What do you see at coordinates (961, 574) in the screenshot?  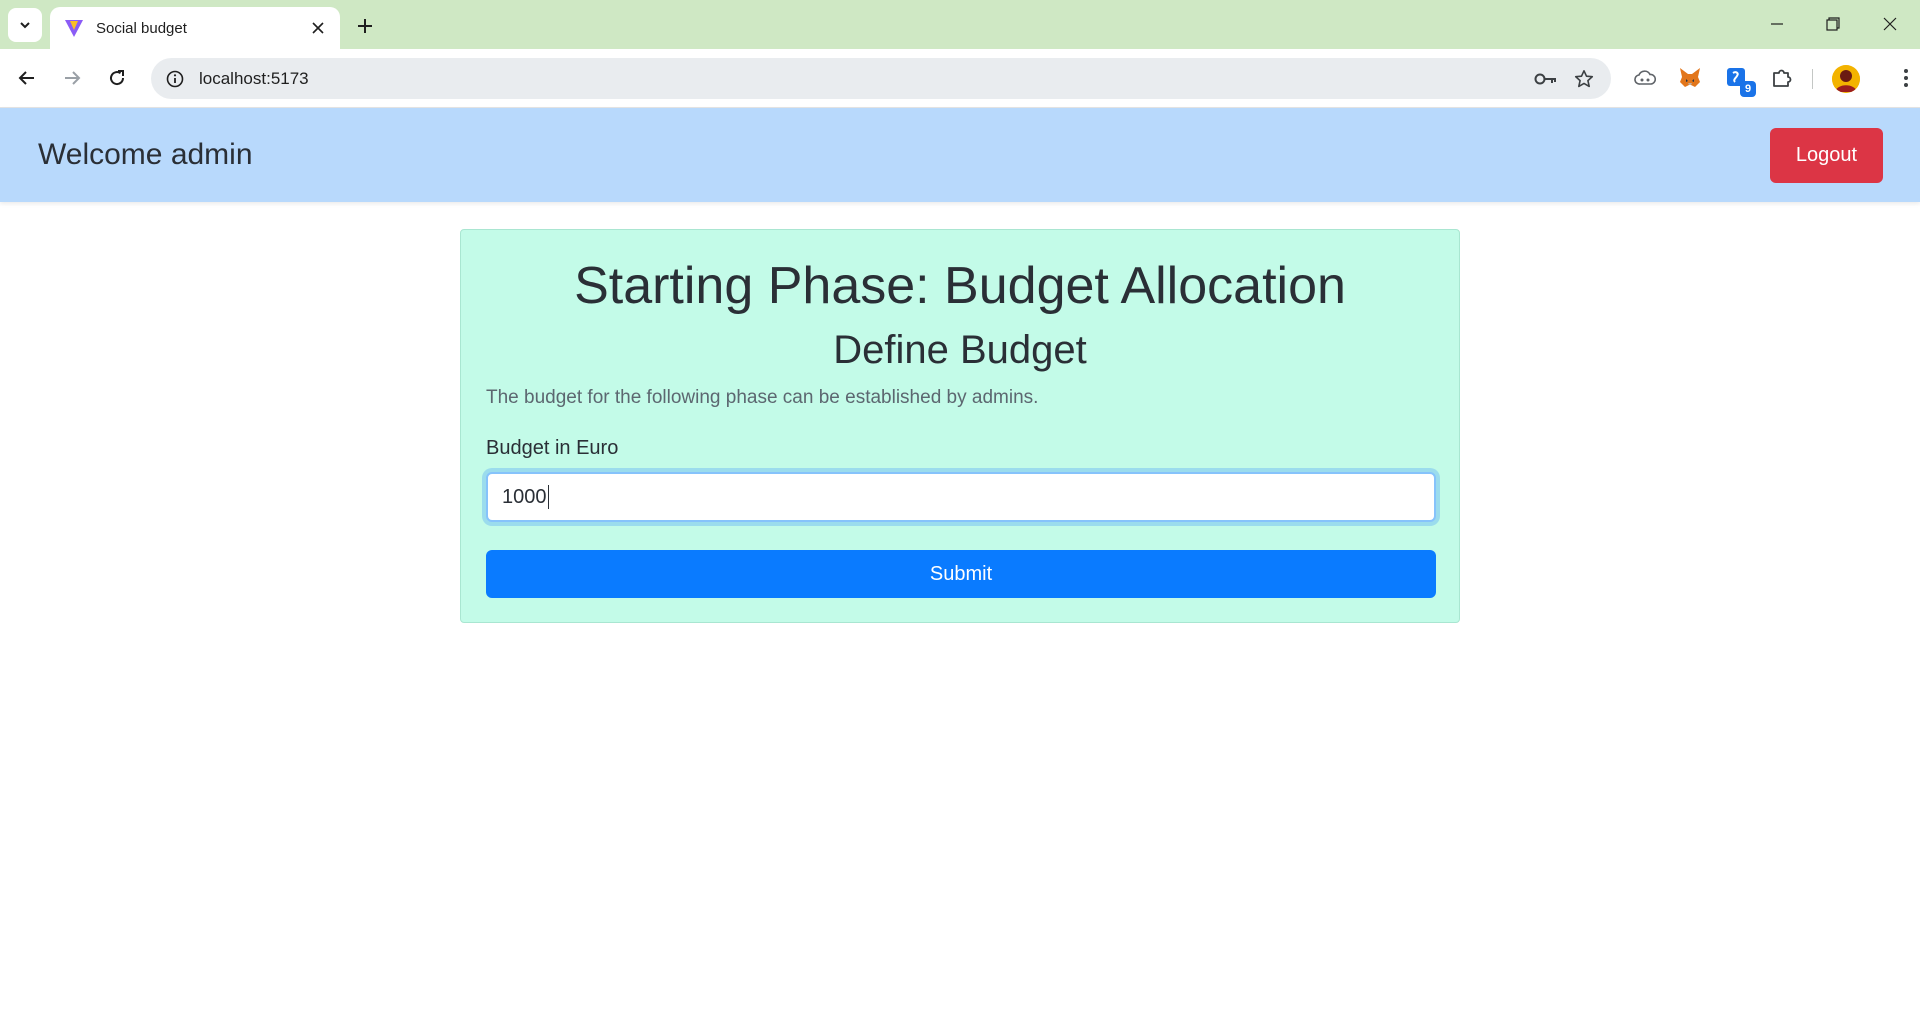 I see `submit-button: Submit` at bounding box center [961, 574].